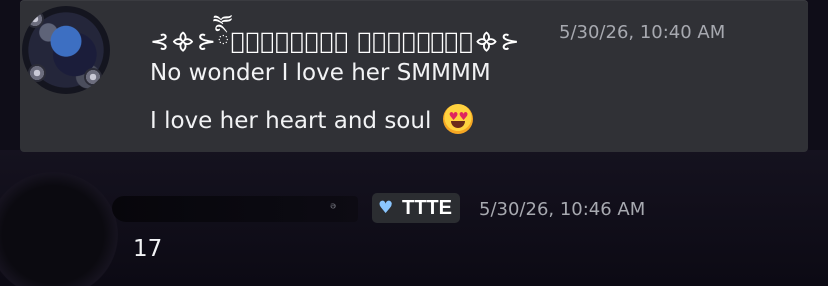 Image resolution: width=828 pixels, height=286 pixels. Describe the element at coordinates (148, 249) in the screenshot. I see `message-content: 17` at that location.